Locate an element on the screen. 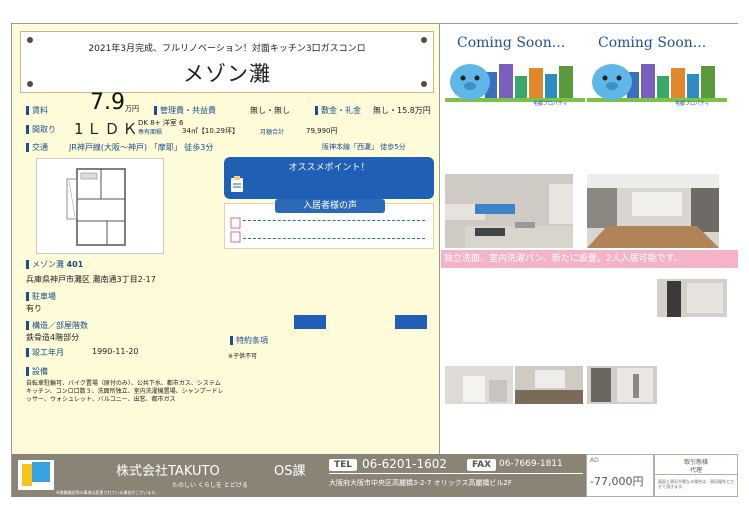 This screenshot has width=749, height=528. company-address: 大阪府大阪市中央区高麗橋3-2-7 オリックス高麗橋ビル2F is located at coordinates (420, 483).